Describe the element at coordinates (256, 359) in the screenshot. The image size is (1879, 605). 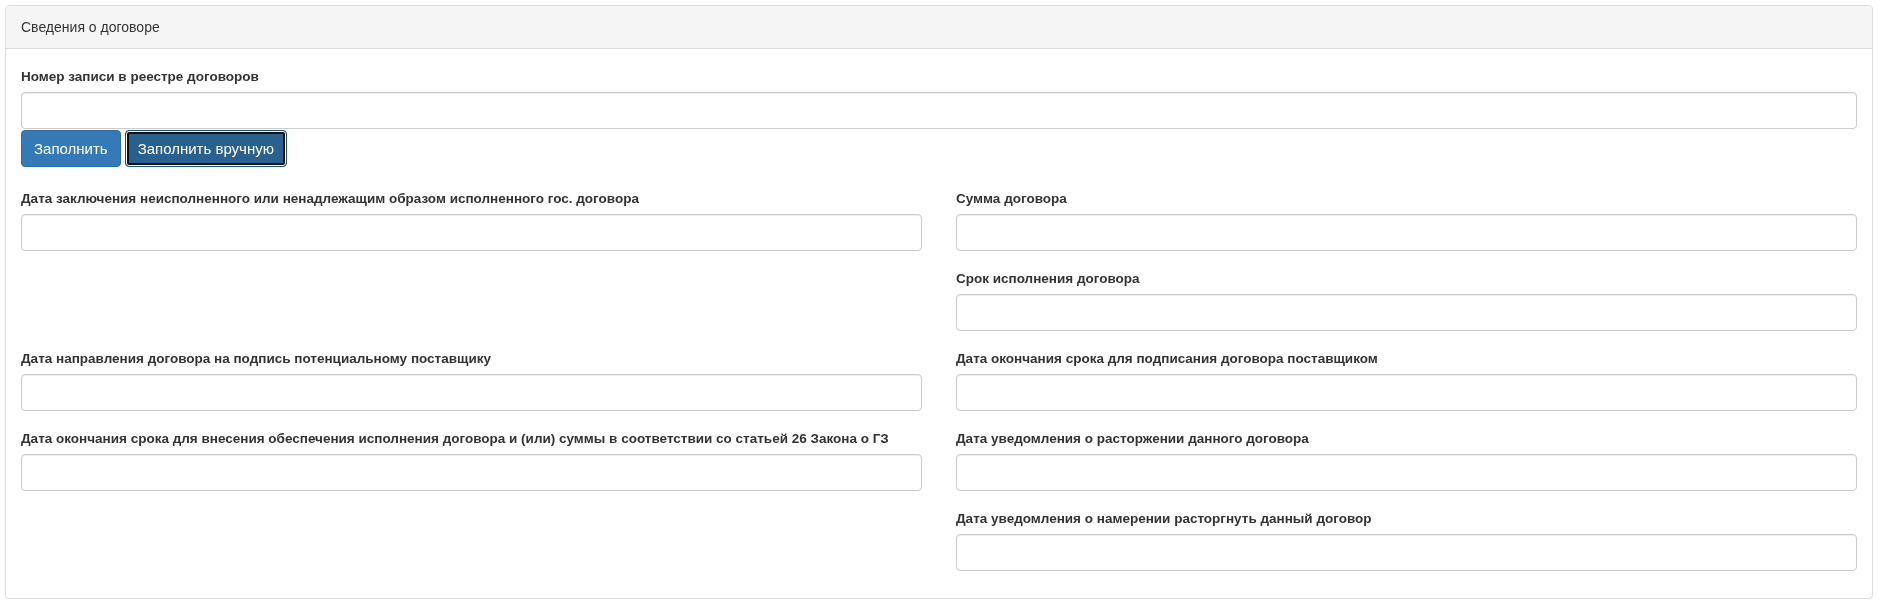
I see `field-label: Дата направления договора на подпись потенциальному поставщику` at that location.